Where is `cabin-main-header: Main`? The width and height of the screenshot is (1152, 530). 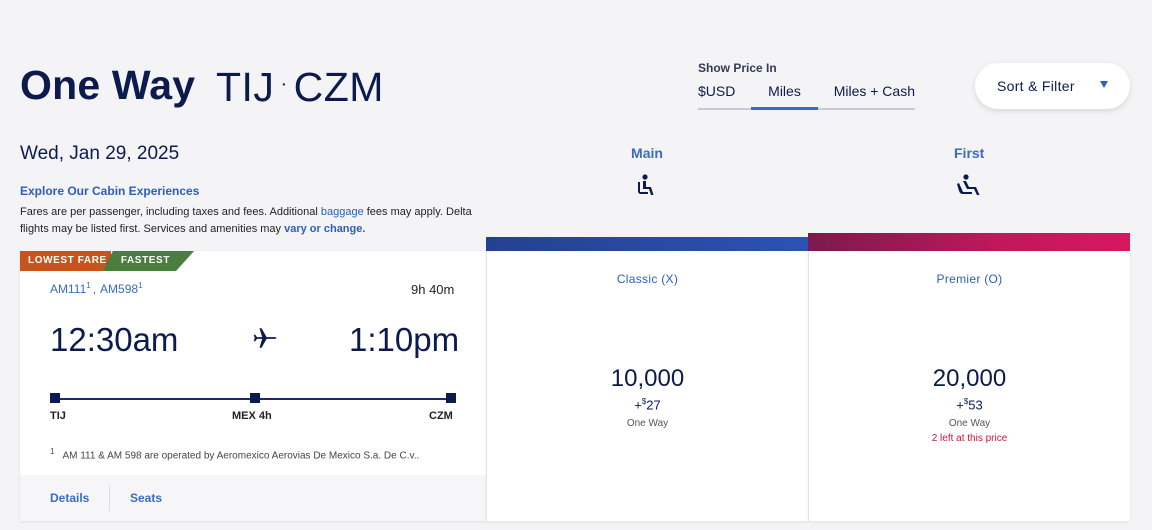 cabin-main-header: Main is located at coordinates (647, 174).